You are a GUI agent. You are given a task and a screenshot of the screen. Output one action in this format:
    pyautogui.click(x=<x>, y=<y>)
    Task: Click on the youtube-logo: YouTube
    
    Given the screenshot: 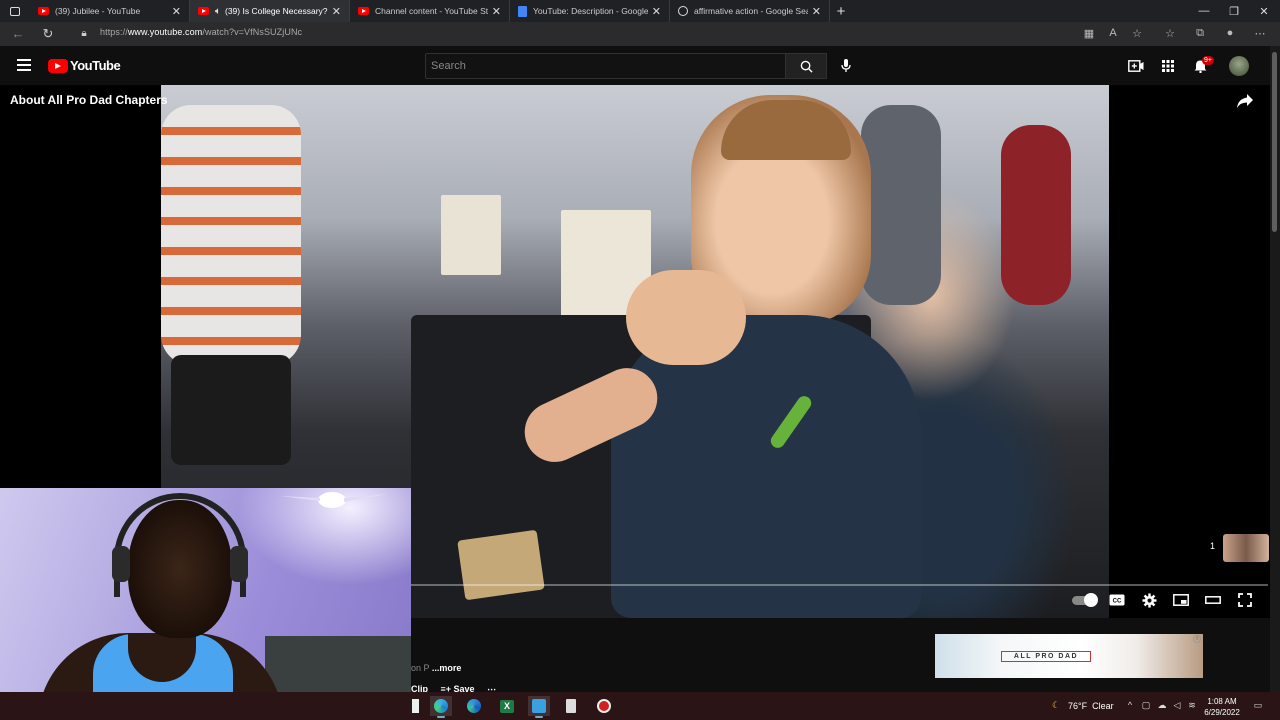 What is the action you would take?
    pyautogui.click(x=84, y=65)
    